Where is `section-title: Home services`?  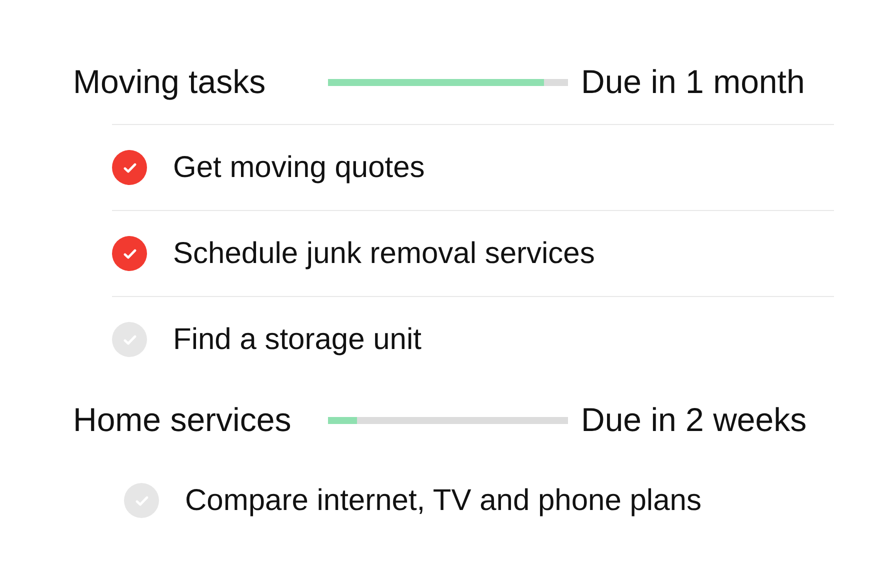 section-title: Home services is located at coordinates (182, 420).